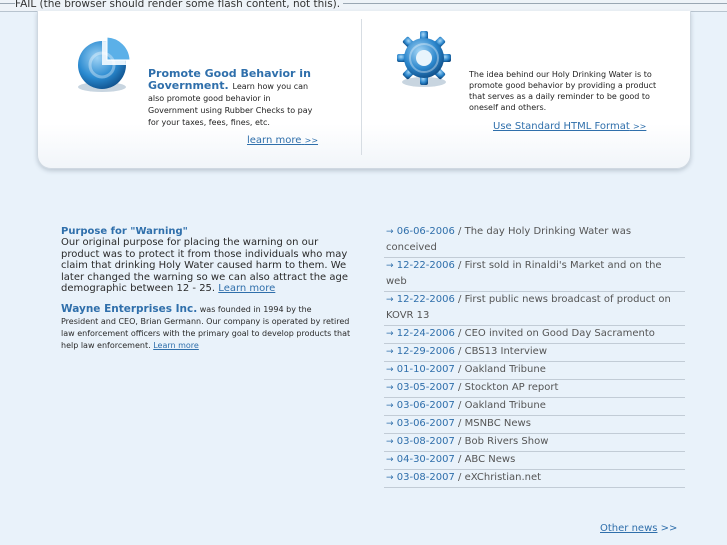 The height and width of the screenshot is (545, 727). I want to click on standard-html-link: Use Standard HTML Format >>, so click(569, 126).